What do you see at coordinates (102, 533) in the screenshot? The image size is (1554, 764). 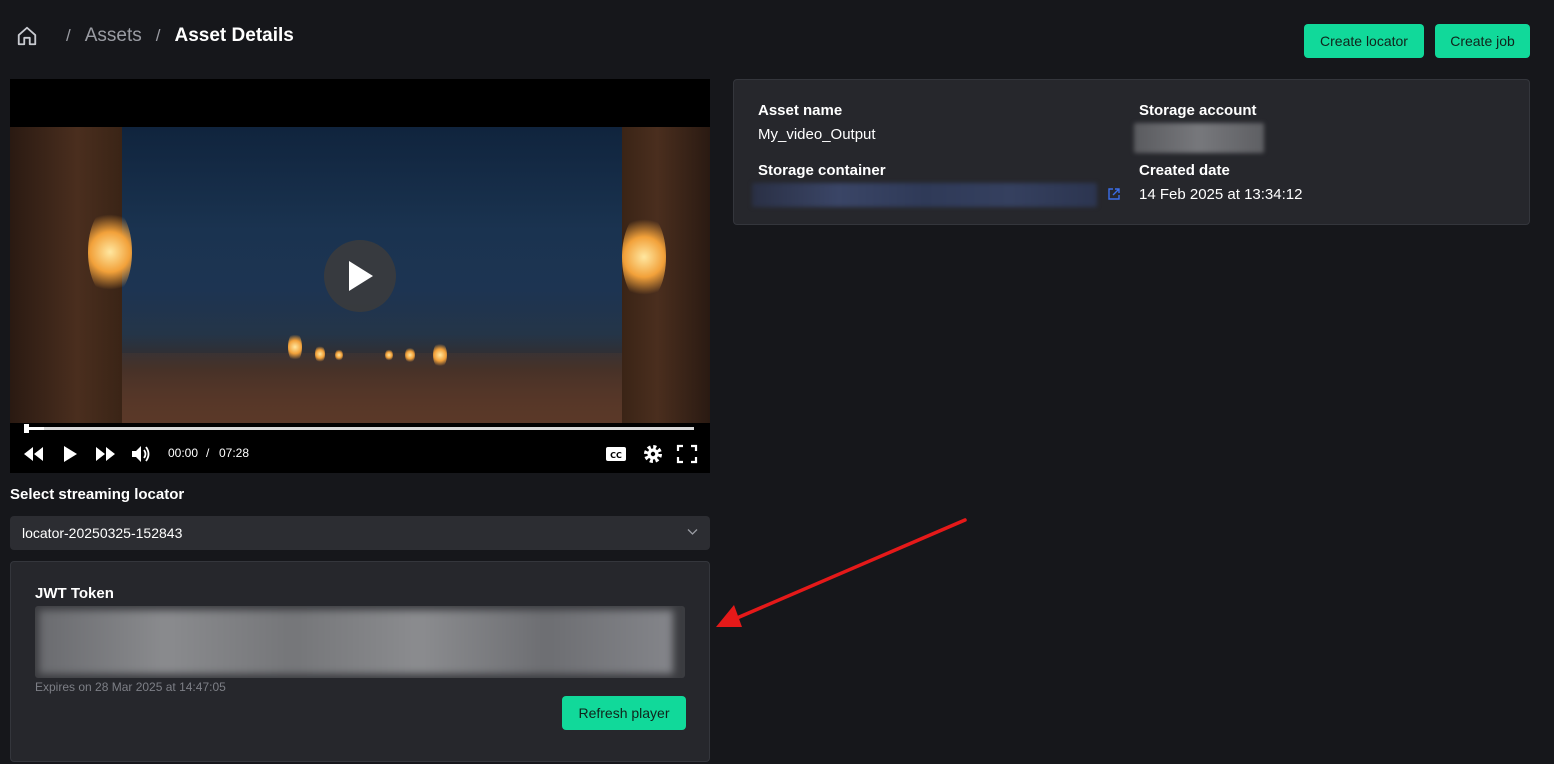 I see `streaming-locator-selected-value: locator-20250325-152843` at bounding box center [102, 533].